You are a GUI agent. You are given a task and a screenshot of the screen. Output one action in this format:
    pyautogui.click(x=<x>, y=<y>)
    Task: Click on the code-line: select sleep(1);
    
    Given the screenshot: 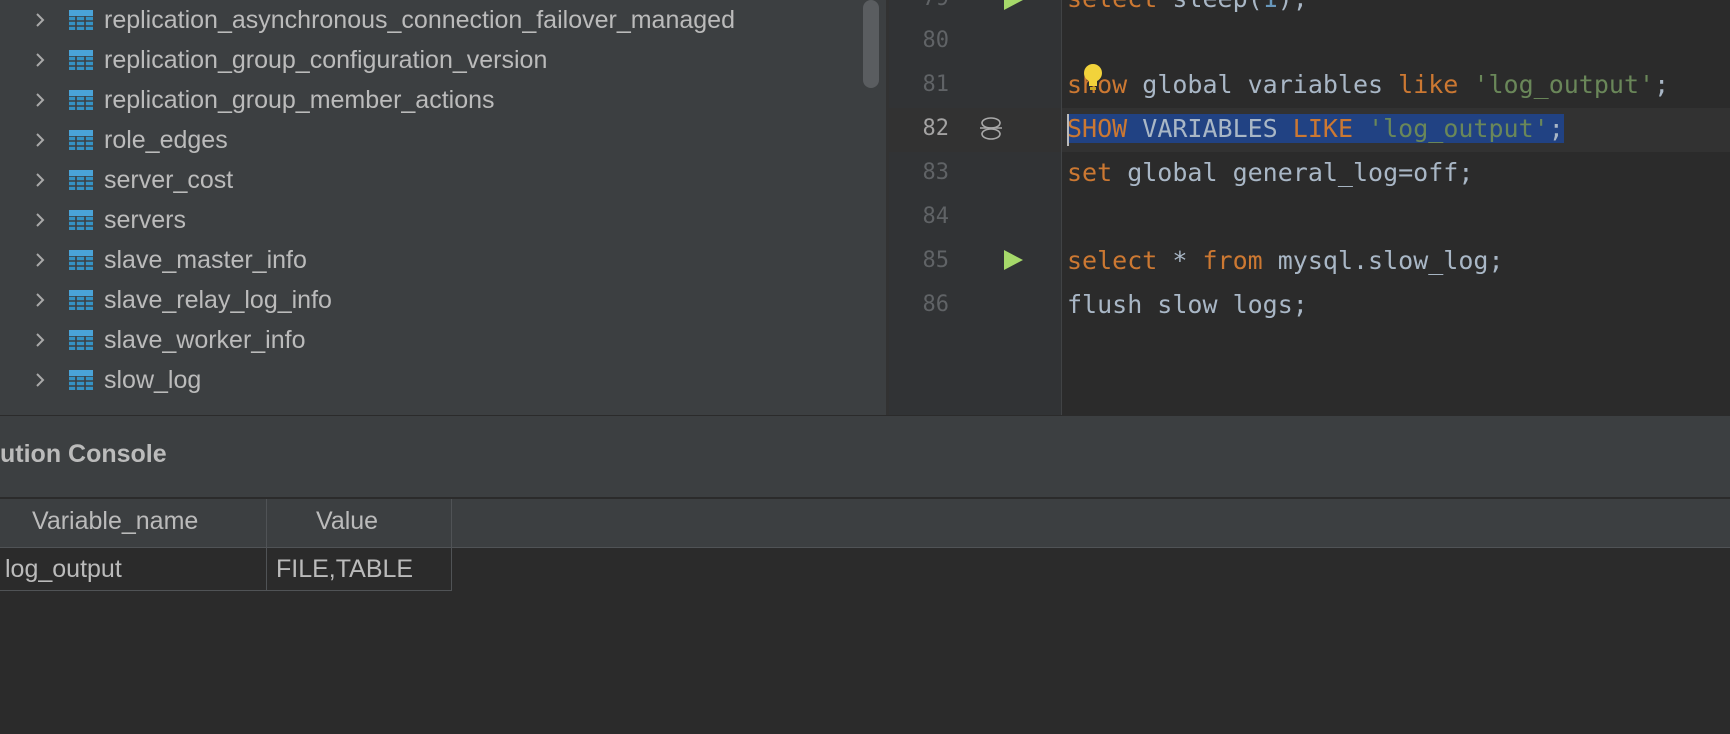 What is the action you would take?
    pyautogui.click(x=1187, y=7)
    